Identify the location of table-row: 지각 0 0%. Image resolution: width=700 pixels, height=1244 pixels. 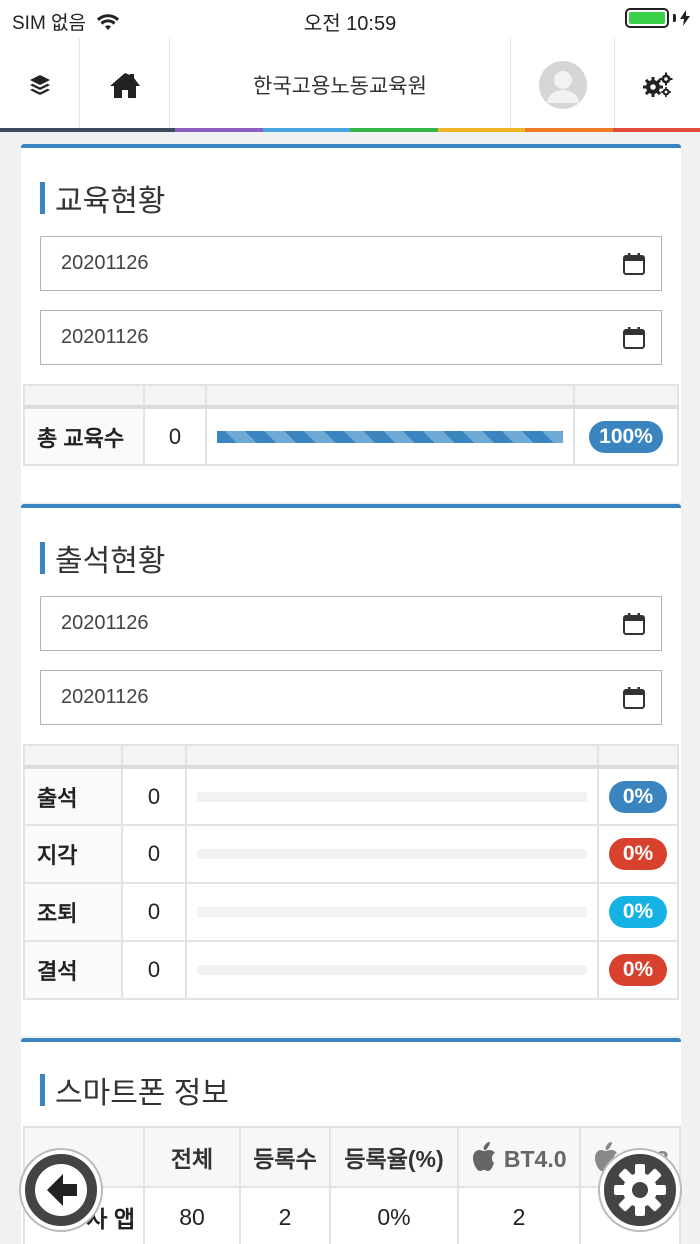
(351, 854).